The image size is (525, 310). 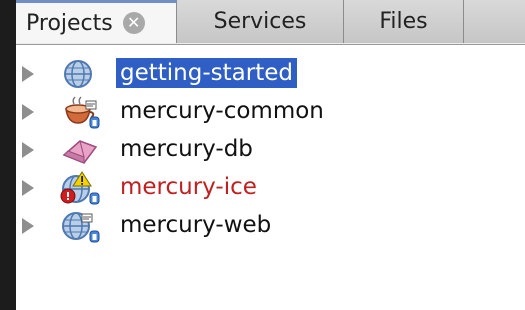 I want to click on tab-files-label: Files, so click(x=403, y=21).